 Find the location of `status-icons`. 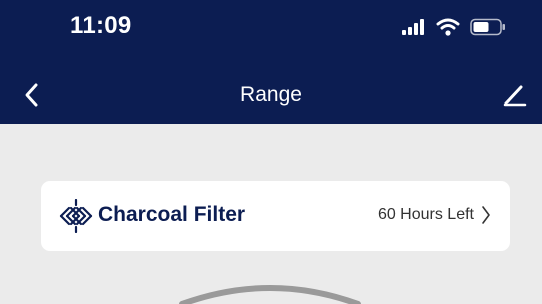

status-icons is located at coordinates (454, 27).